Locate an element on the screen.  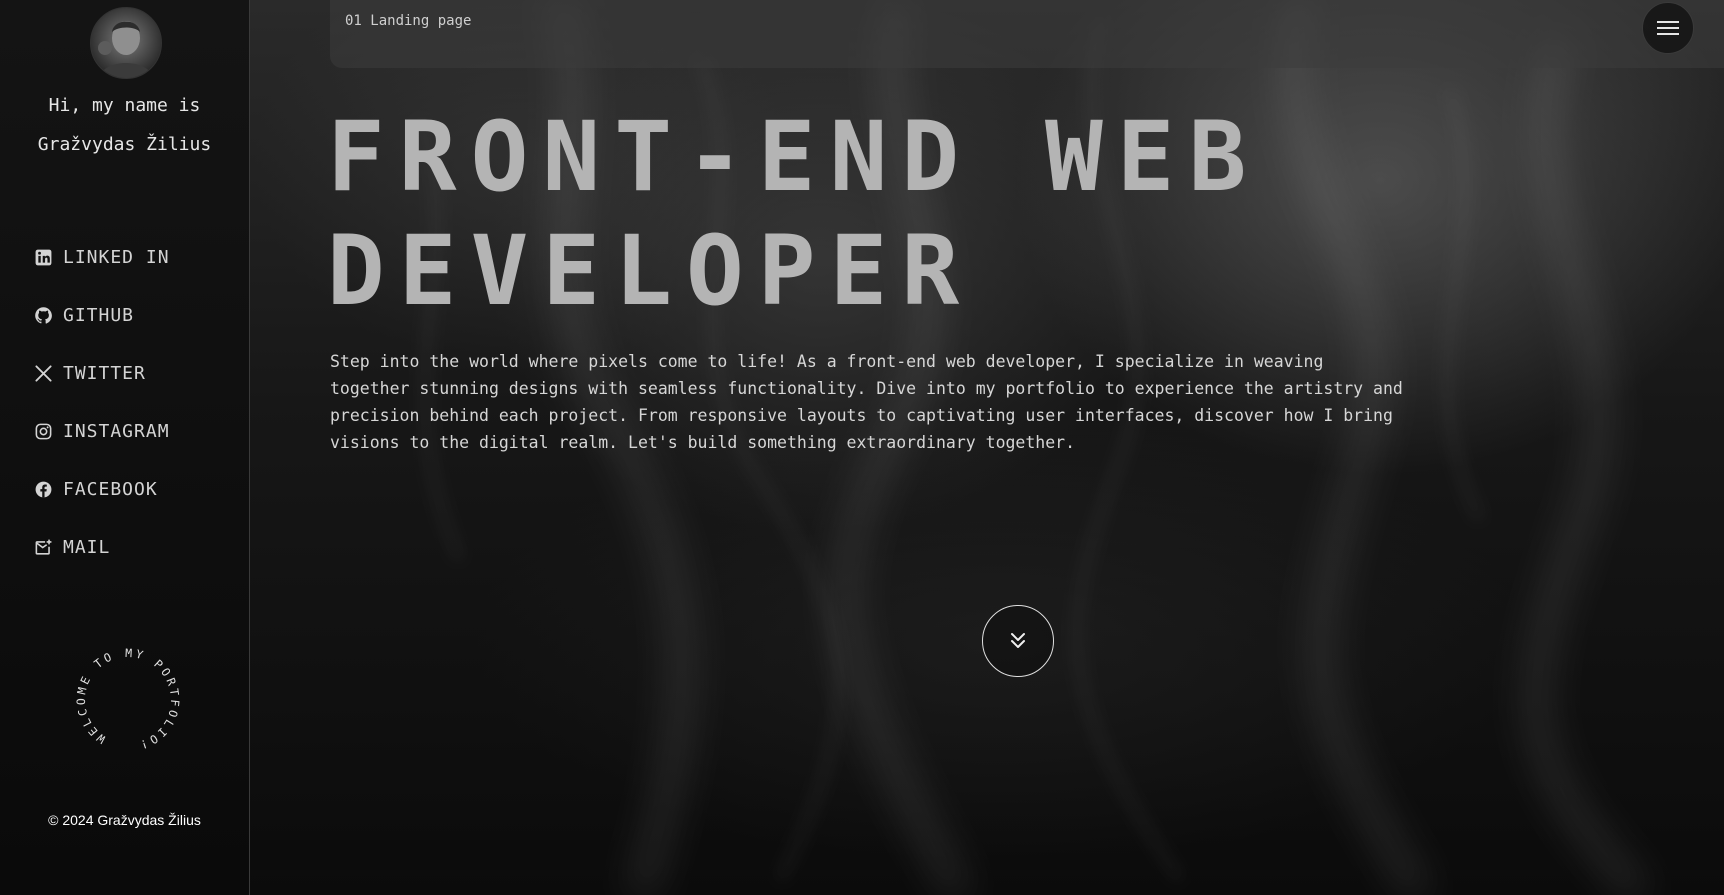
avatar-portrait-icon is located at coordinates (125, 49).